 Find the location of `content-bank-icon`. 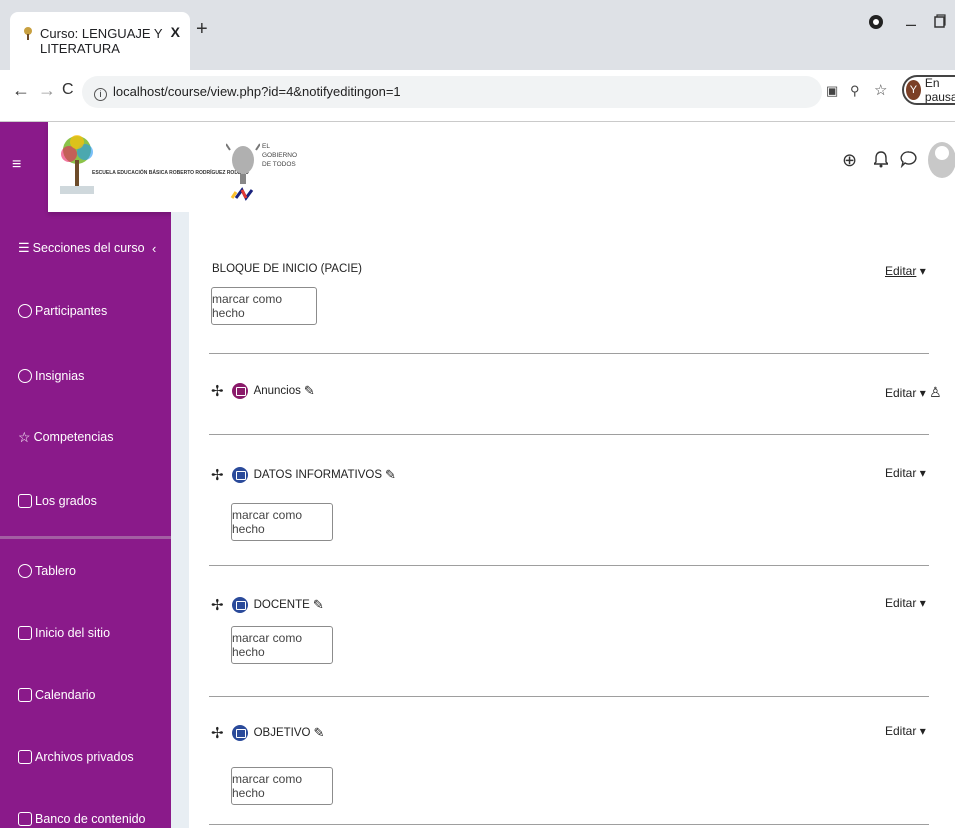

content-bank-icon is located at coordinates (25, 819).